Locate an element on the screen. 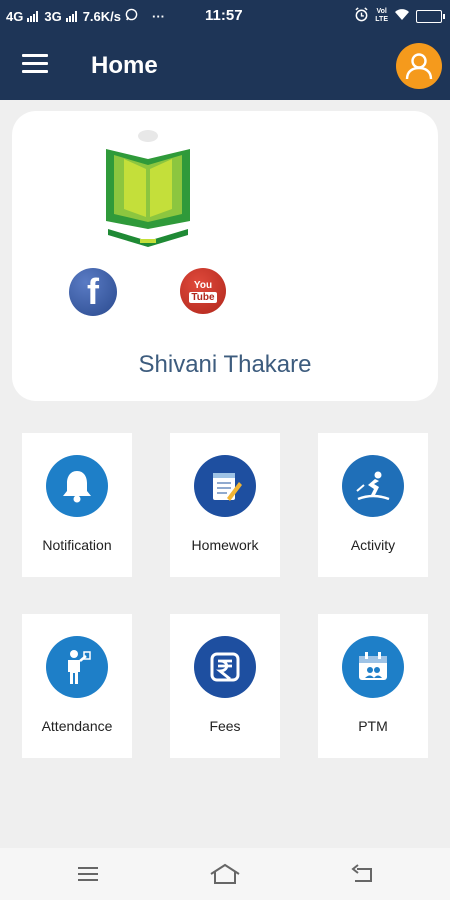 The height and width of the screenshot is (900, 450). status-left: 4G 3G 7.6K/s ··· is located at coordinates (85, 16).